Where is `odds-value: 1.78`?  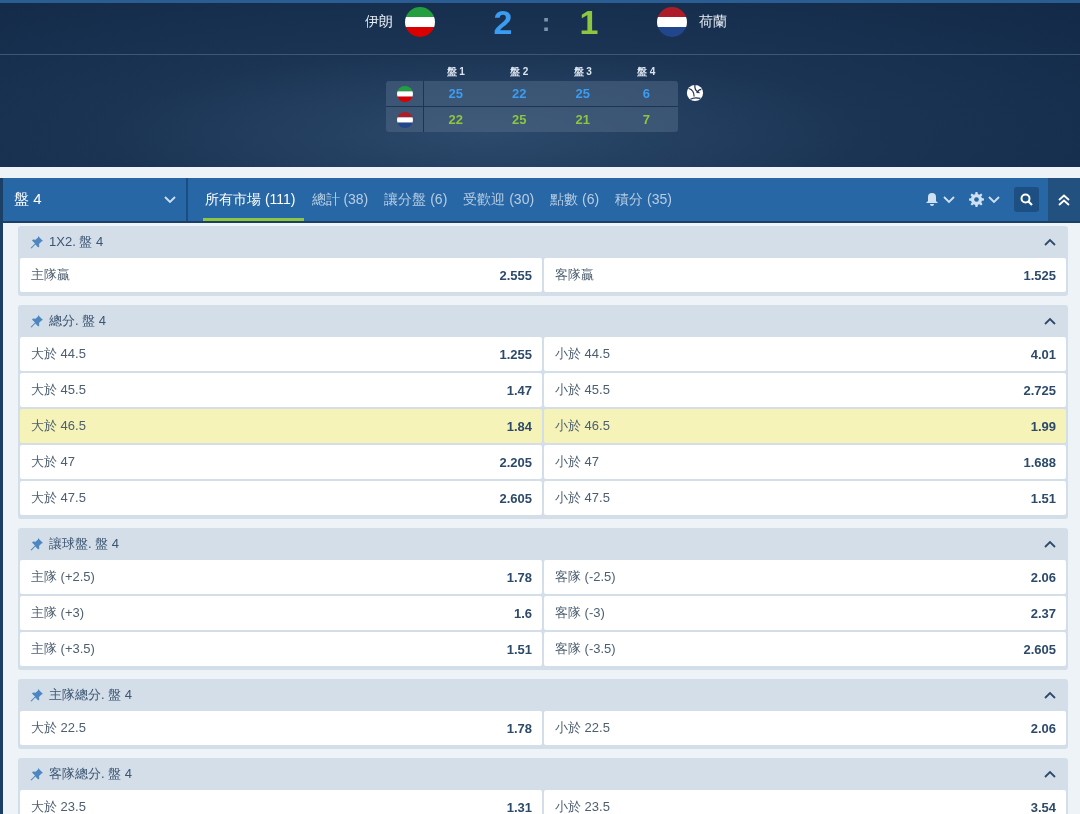
odds-value: 1.78 is located at coordinates (519, 728).